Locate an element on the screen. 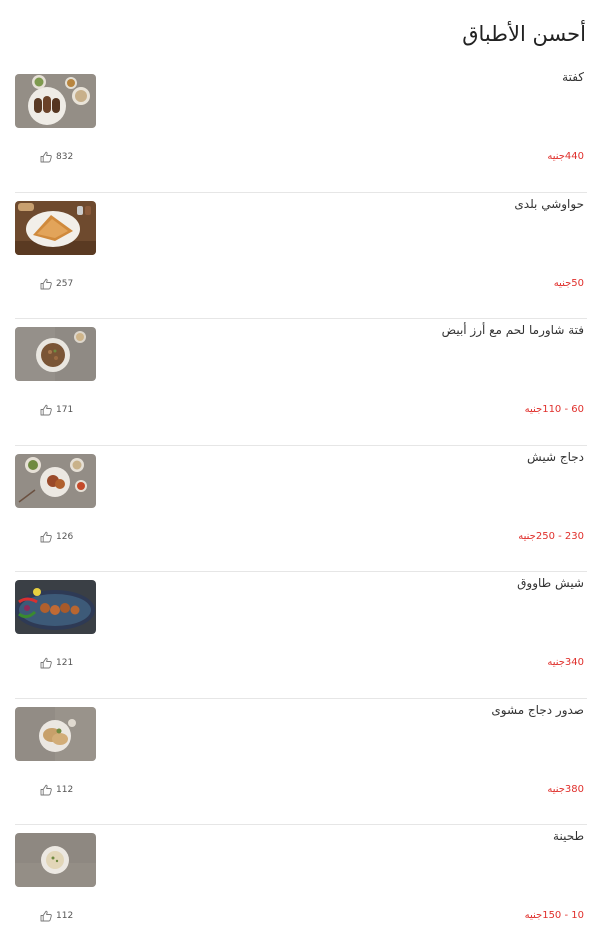 The width and height of the screenshot is (603, 952). likes-counter: 171 is located at coordinates (56, 410).